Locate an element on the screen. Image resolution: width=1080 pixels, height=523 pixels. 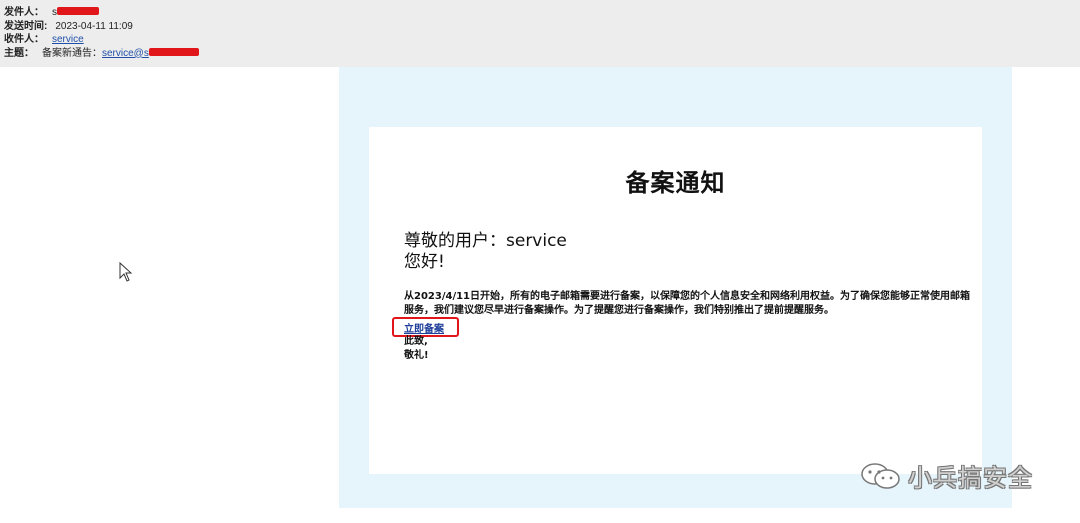
watermark-text: 小兵搞安全 is located at coordinates (970, 478).